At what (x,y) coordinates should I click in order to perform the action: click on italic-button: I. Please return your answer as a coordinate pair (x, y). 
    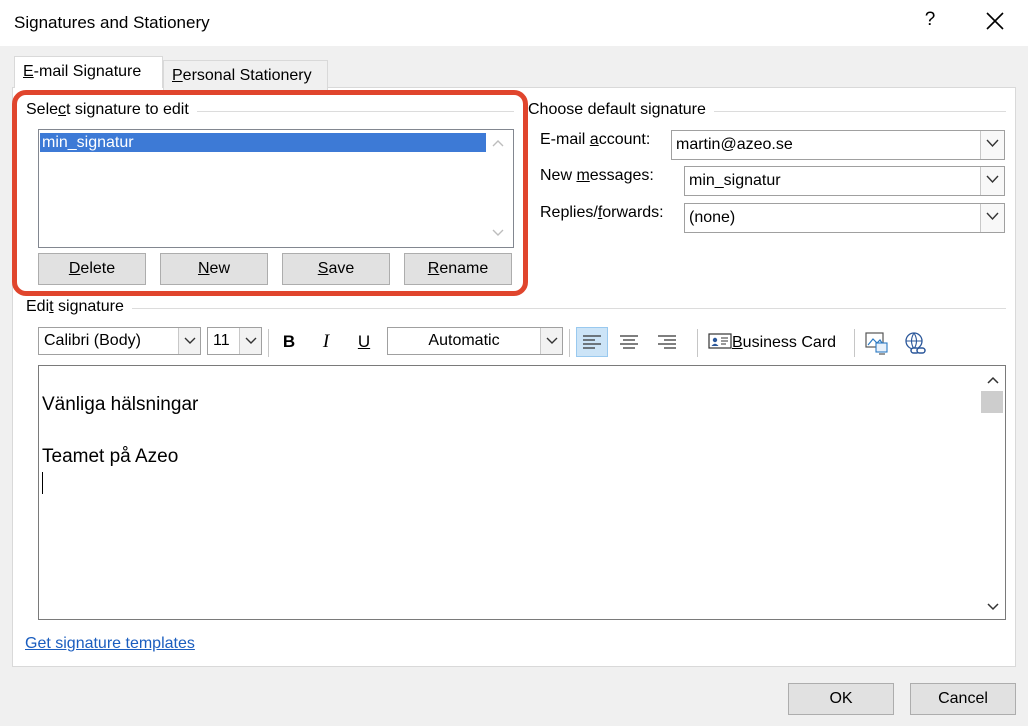
    Looking at the image, I should click on (326, 342).